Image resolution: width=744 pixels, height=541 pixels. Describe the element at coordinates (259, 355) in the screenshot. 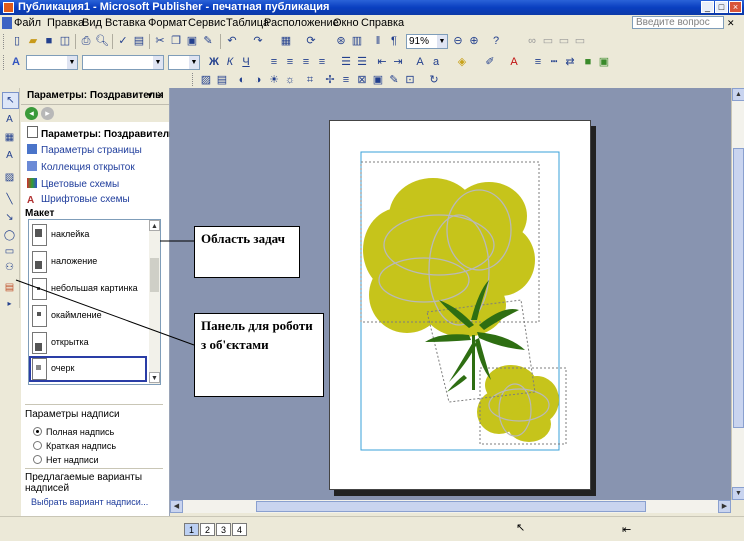

I see `callout-objects-toolbar: Панель для роботи з об'єктами` at that location.